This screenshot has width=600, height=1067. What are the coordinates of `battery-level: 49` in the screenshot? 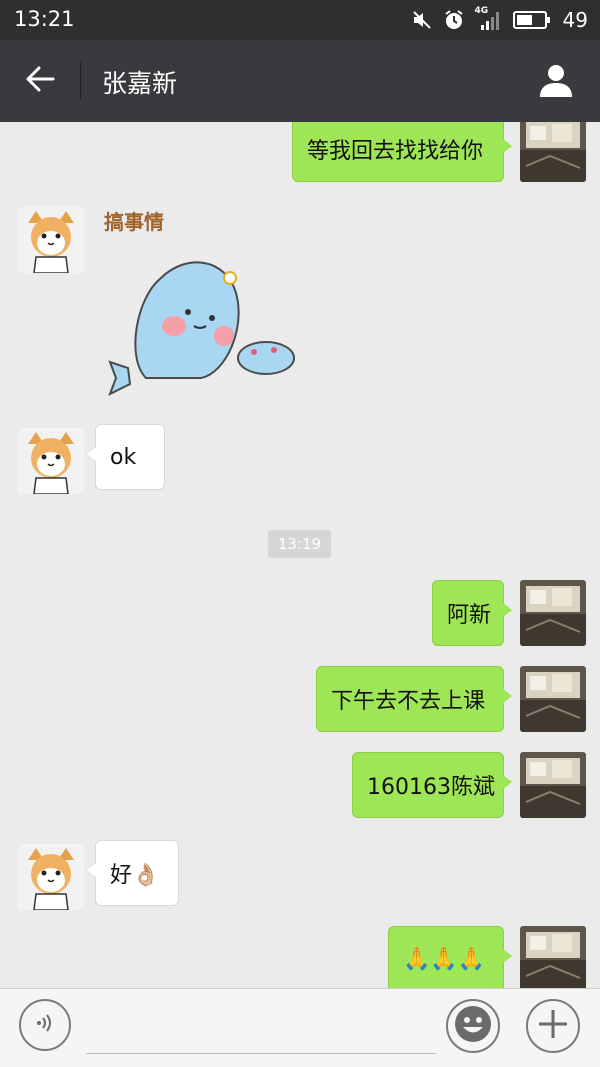 It's located at (575, 20).